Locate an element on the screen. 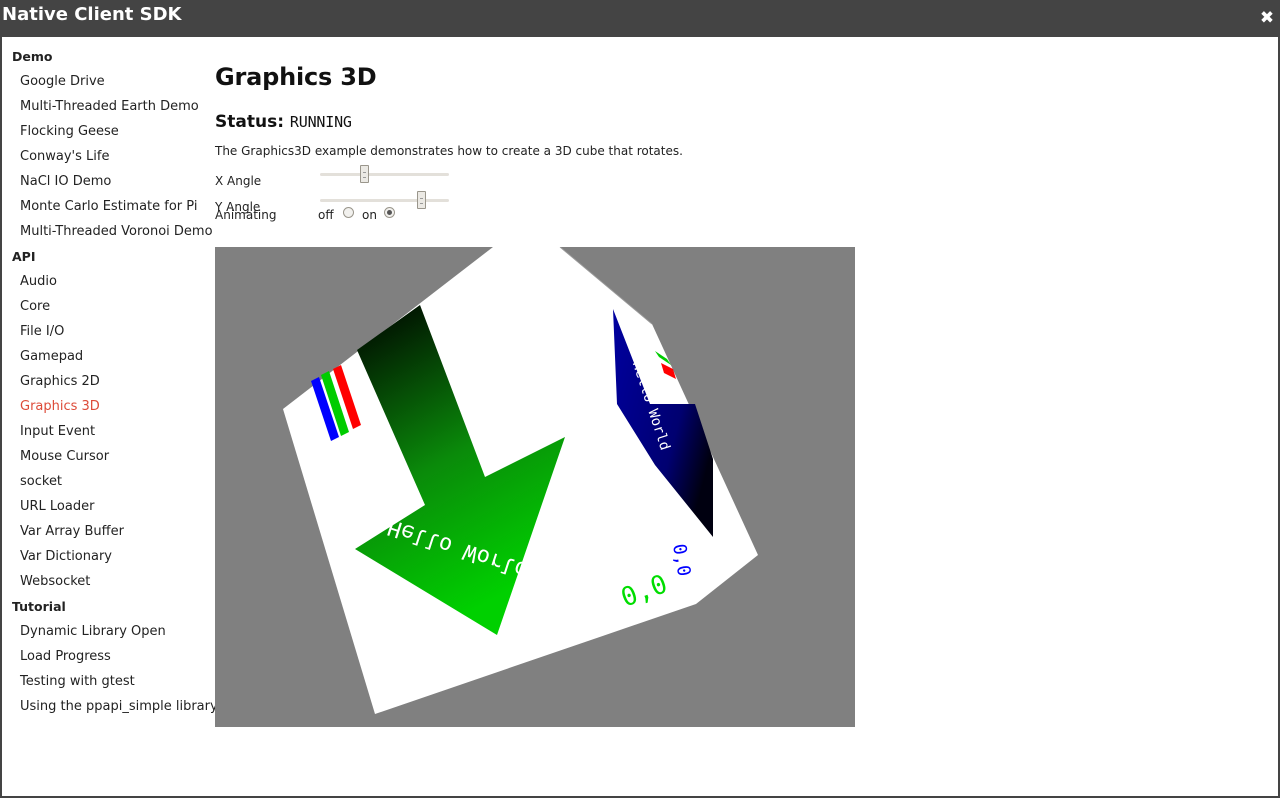 The width and height of the screenshot is (1280, 800). sidebar-item-graphics-3d: Graphics 3D is located at coordinates (109, 411).